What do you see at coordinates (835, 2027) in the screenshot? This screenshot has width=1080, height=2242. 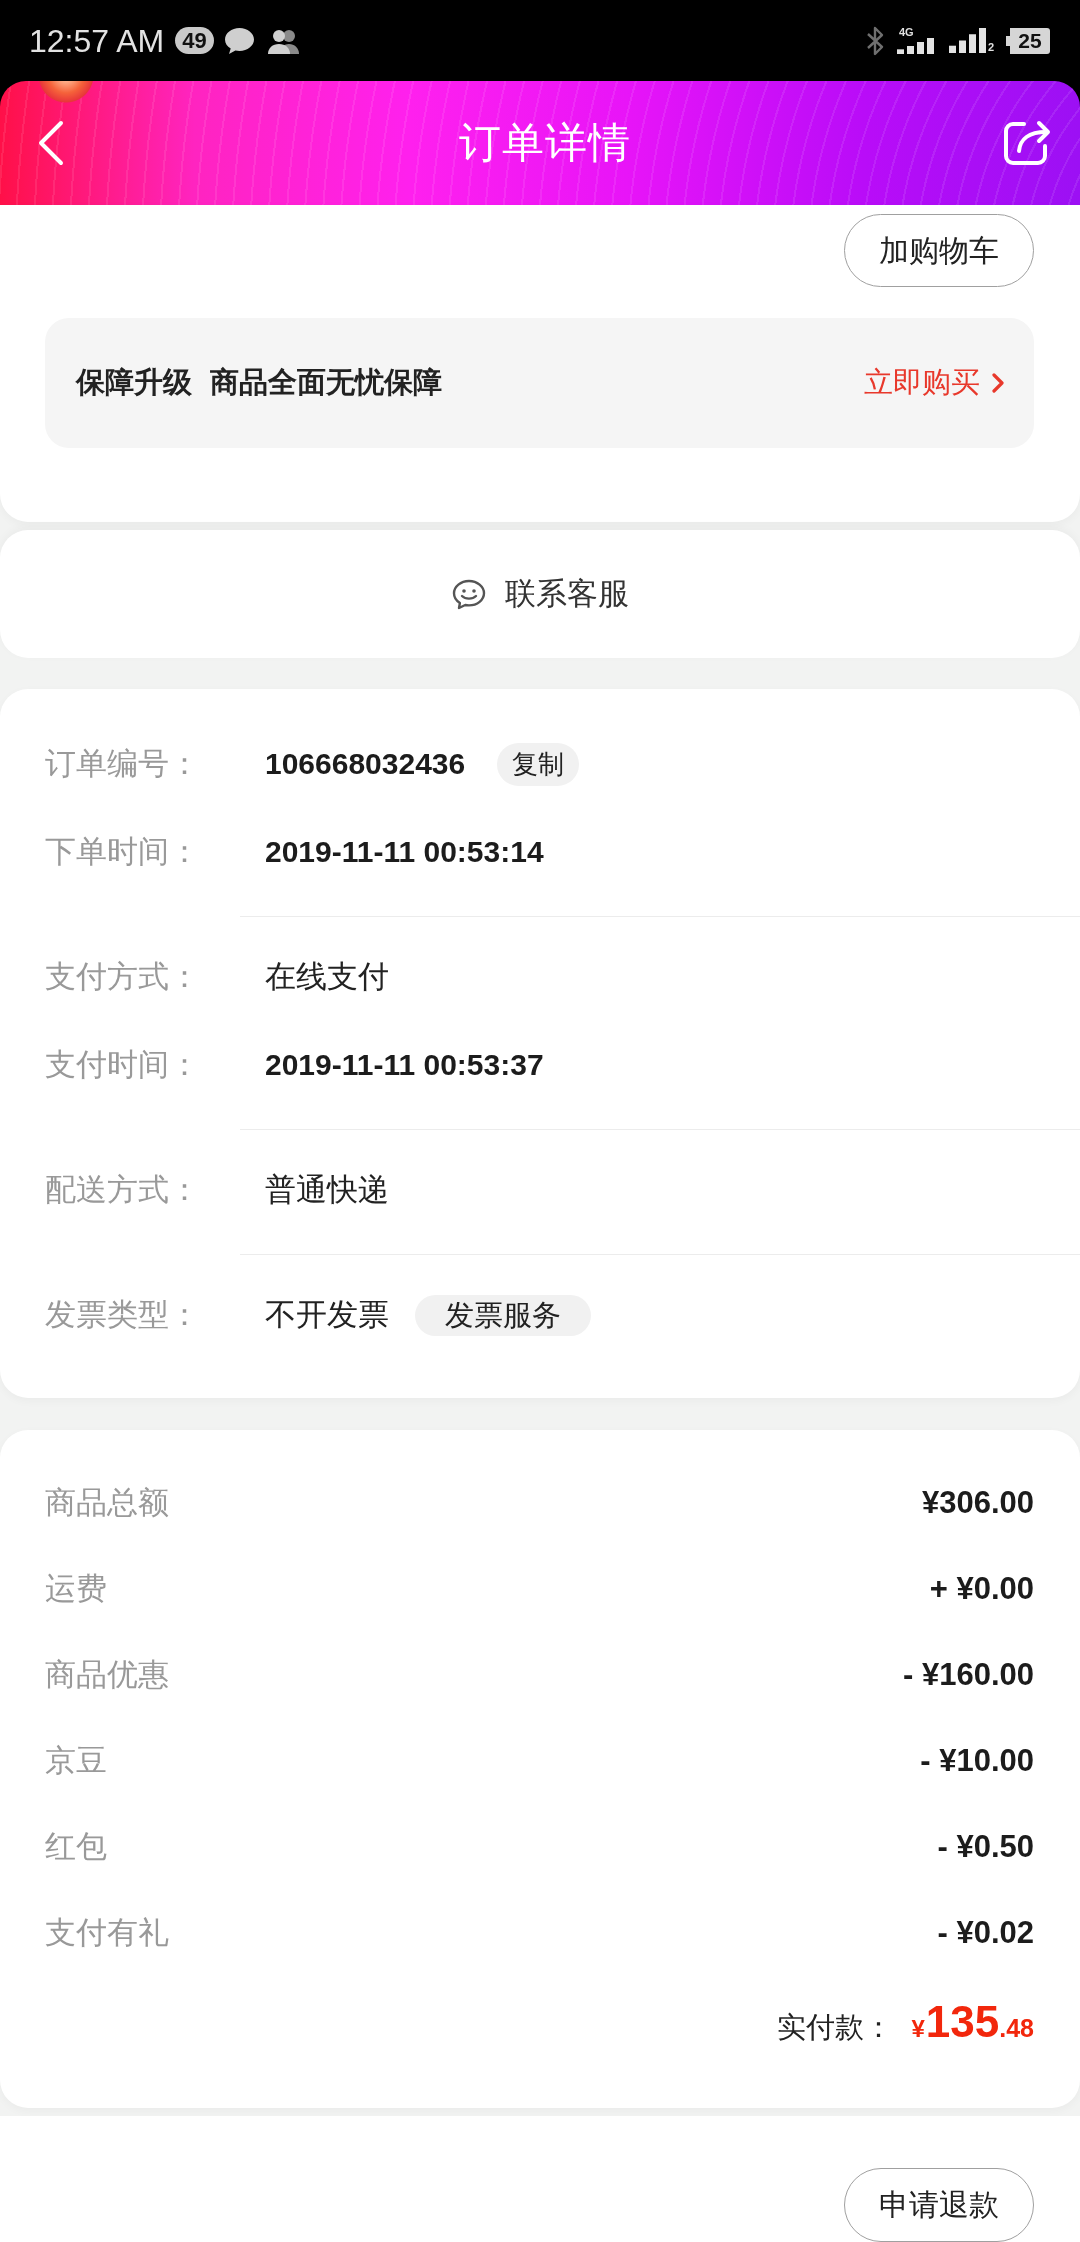 I see `total-label: 实付款：` at bounding box center [835, 2027].